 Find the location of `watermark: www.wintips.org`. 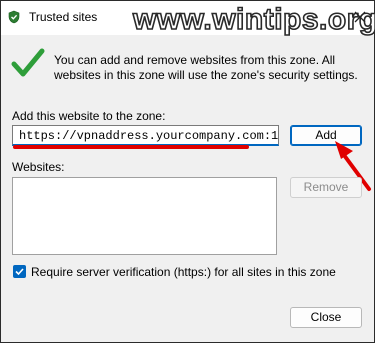

watermark: www.wintips.org is located at coordinates (253, 19).